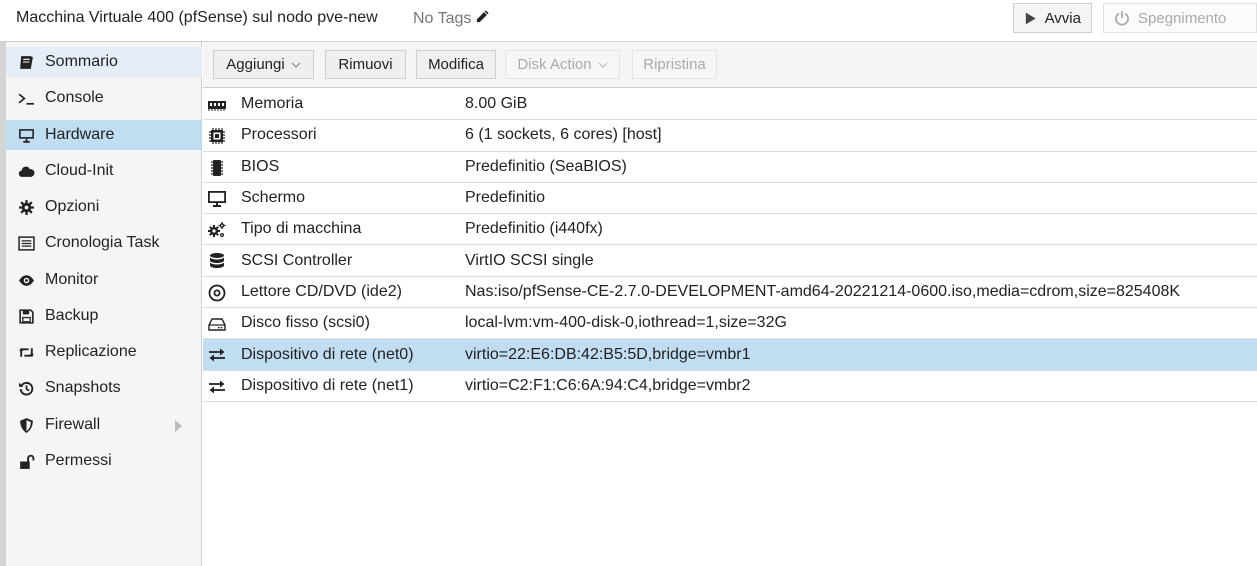  What do you see at coordinates (546, 166) in the screenshot?
I see `hardware-value: Predefinitio (SeaBIOS)` at bounding box center [546, 166].